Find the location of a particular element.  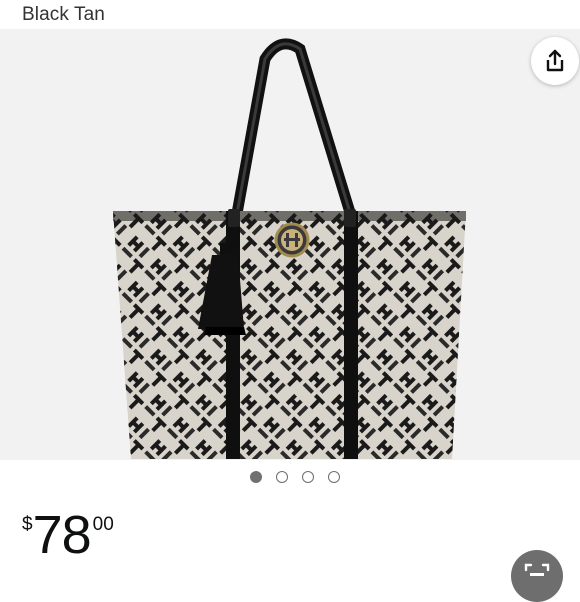

price: $ 78 00 is located at coordinates (68, 535).